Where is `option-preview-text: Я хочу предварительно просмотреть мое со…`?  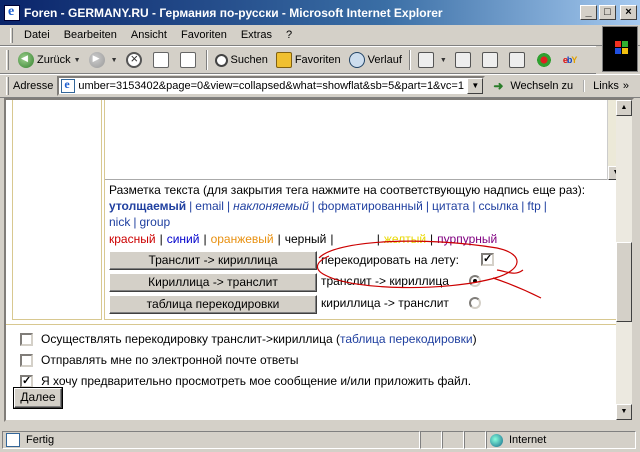
option-preview-text: Я хочу предварительно просмотреть мое со… is located at coordinates (256, 381).